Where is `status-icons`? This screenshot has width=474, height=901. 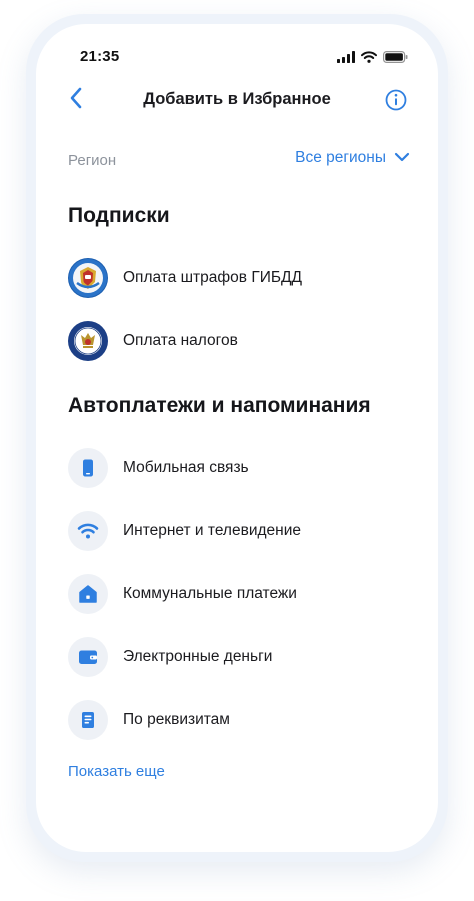
status-icons is located at coordinates (372, 59).